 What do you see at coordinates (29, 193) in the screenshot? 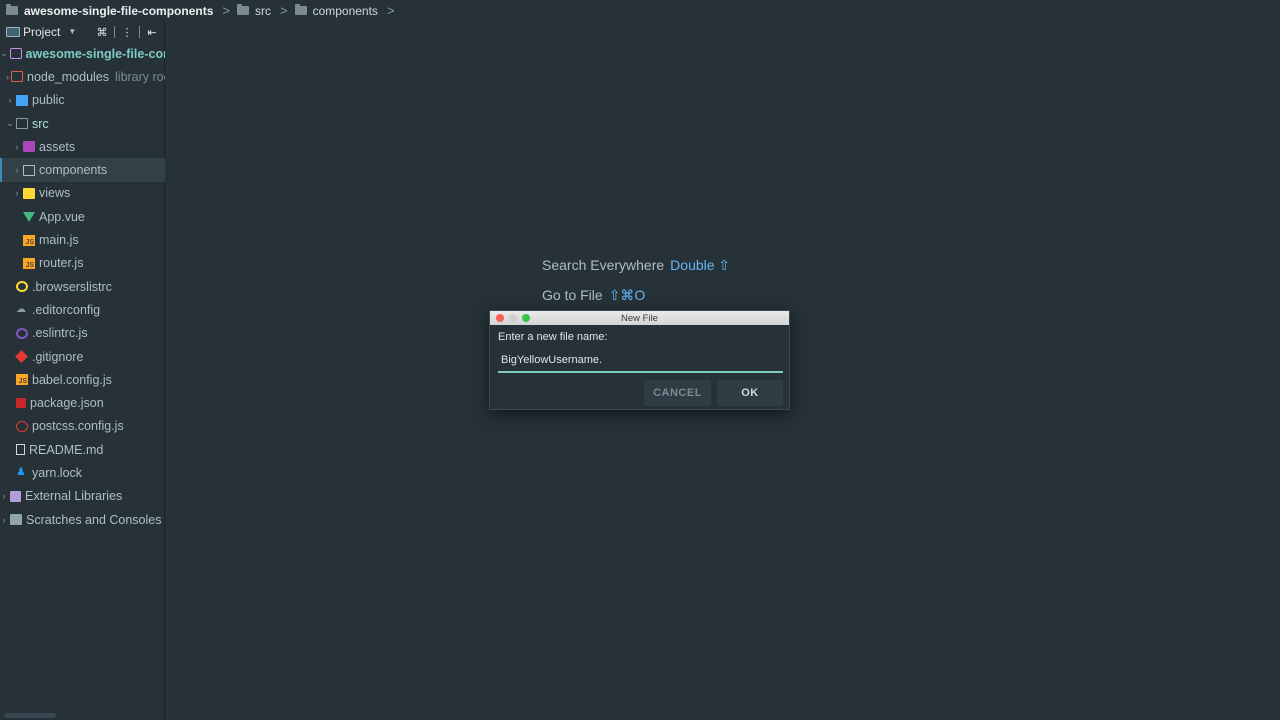
I see `views-folder-icon` at bounding box center [29, 193].